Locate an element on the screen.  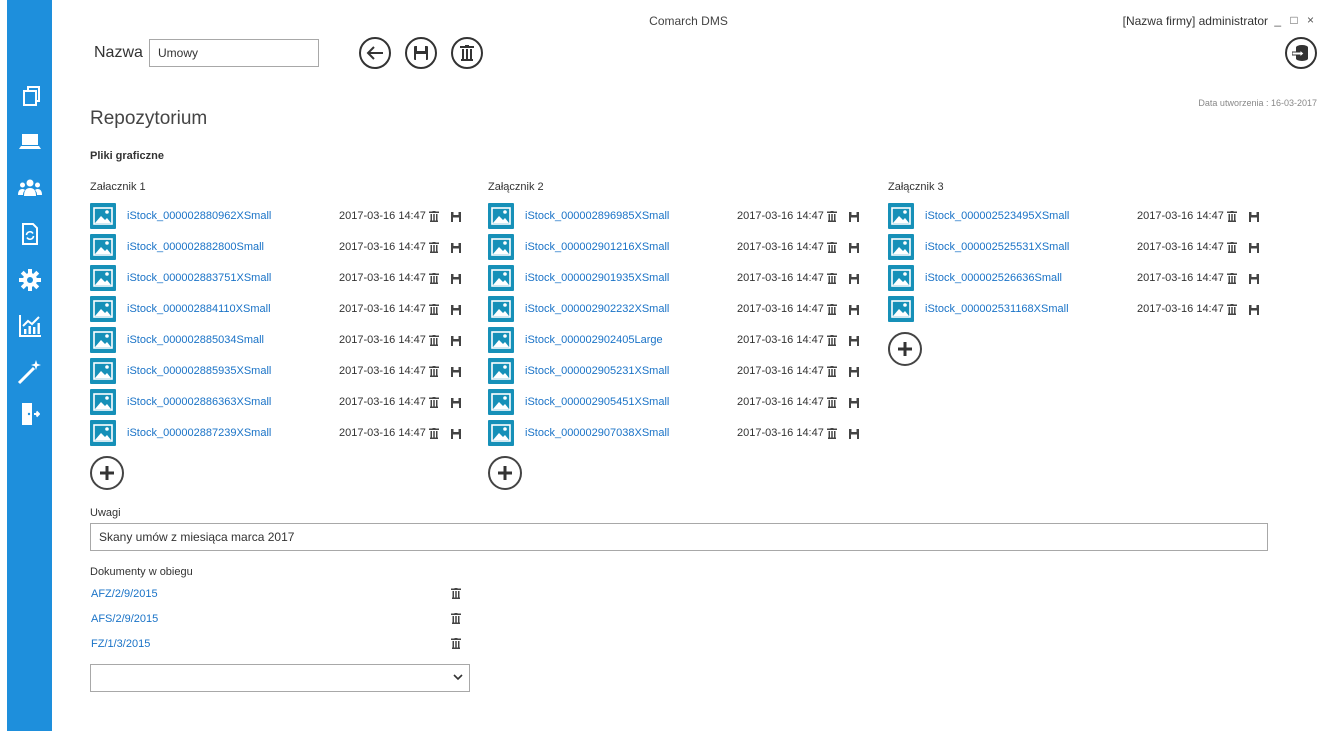
document-link: FZ/1/3/2015 is located at coordinates (120, 644).